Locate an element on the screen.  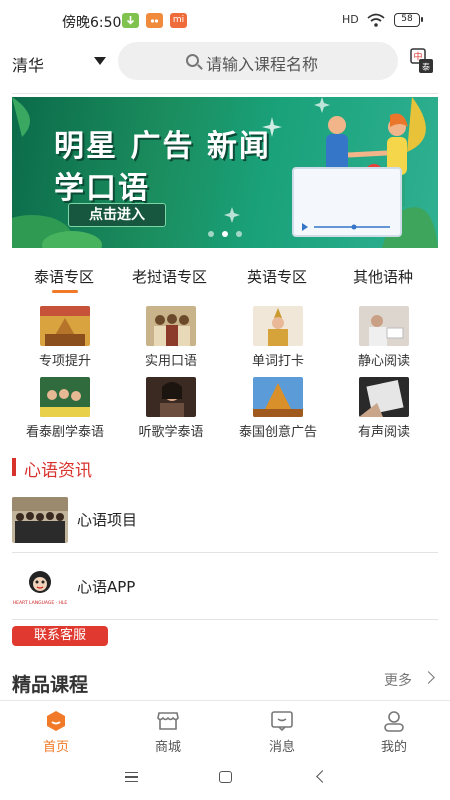
team-photo-image is located at coordinates (40, 520).